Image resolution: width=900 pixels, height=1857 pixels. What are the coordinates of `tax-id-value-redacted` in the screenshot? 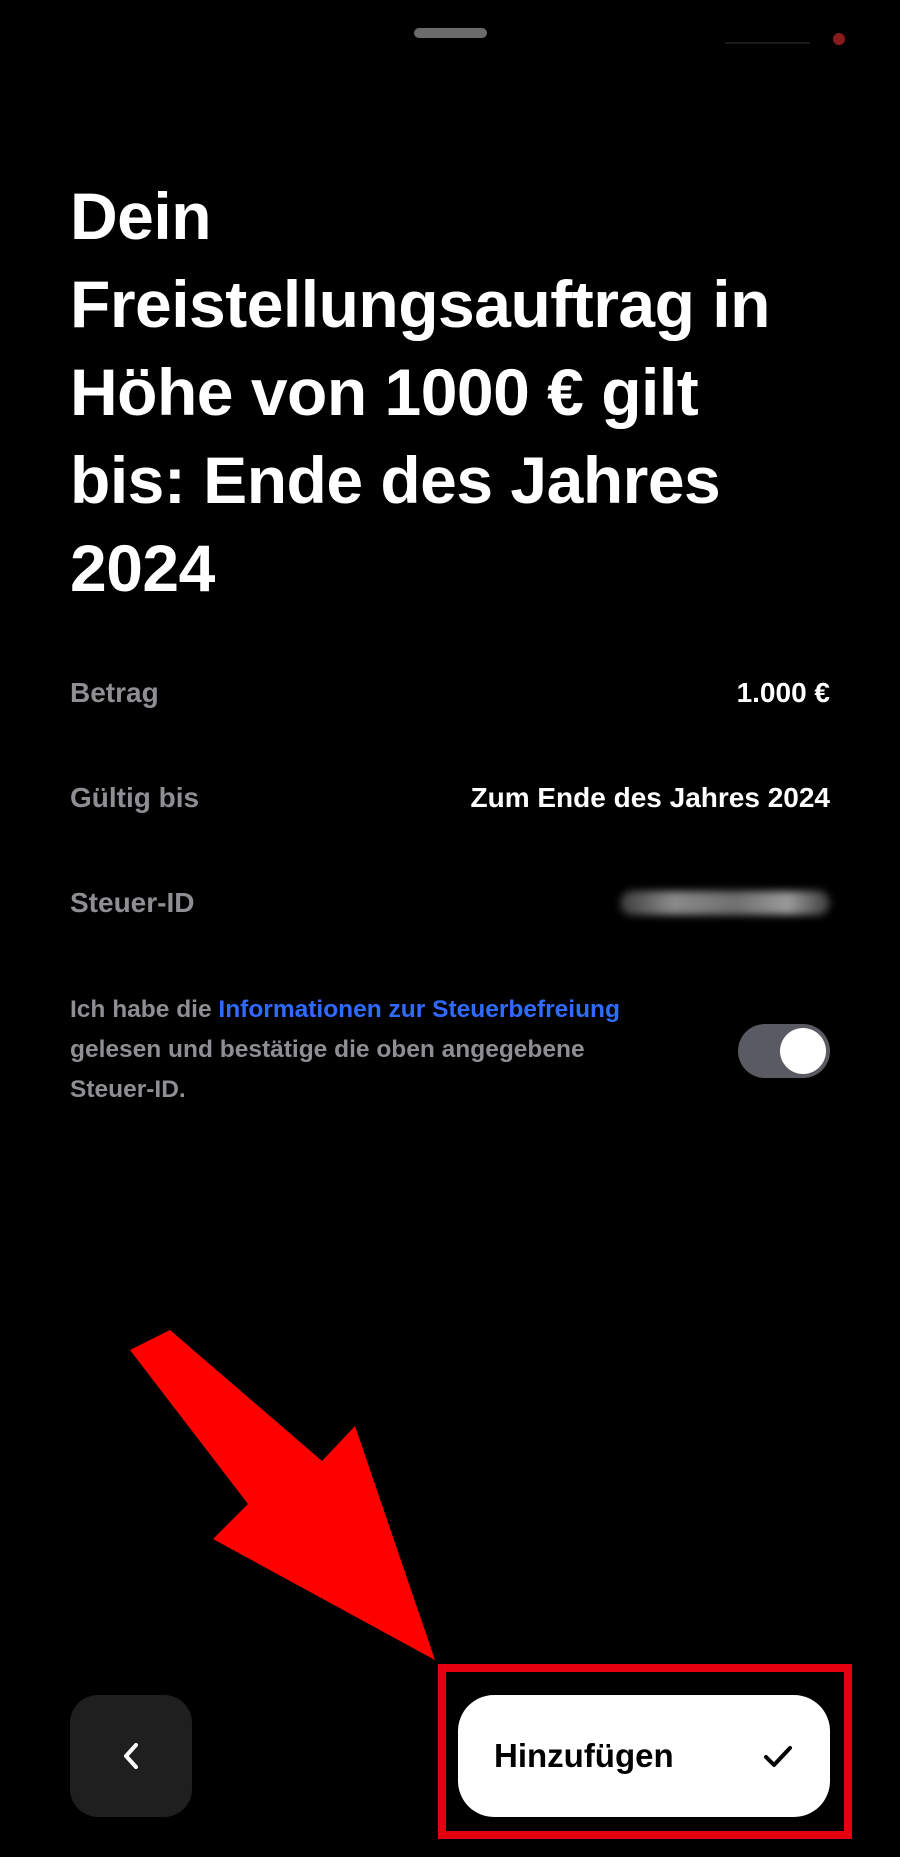 It's located at (725, 903).